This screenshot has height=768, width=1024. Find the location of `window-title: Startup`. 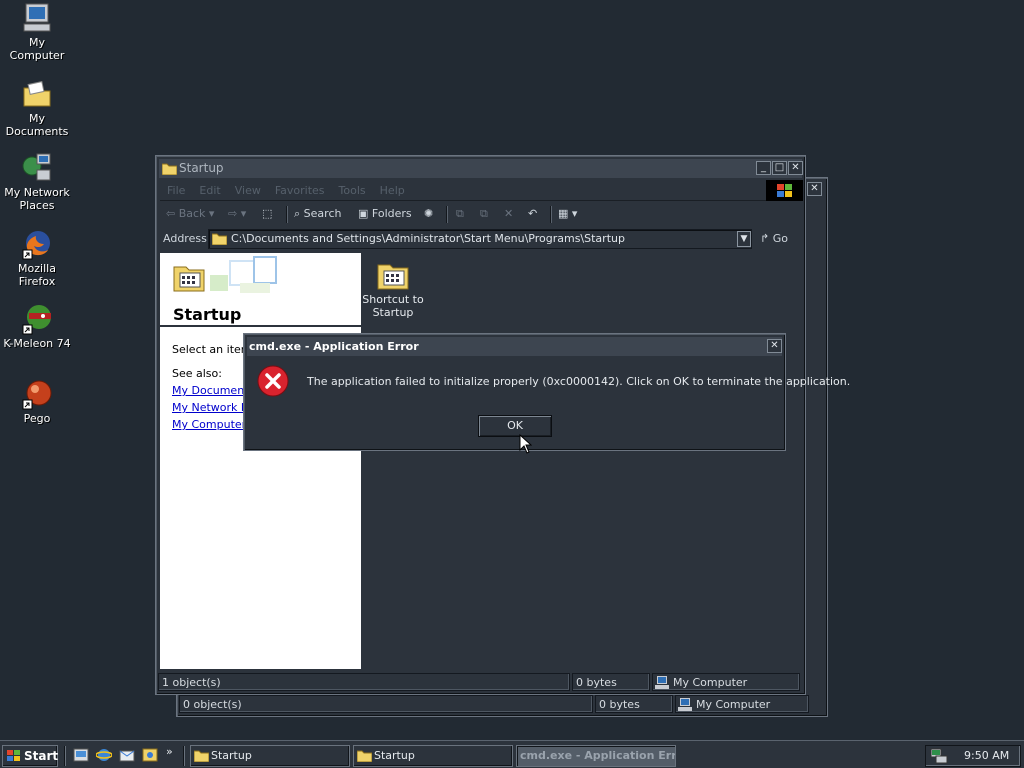

window-title: Startup is located at coordinates (201, 168).